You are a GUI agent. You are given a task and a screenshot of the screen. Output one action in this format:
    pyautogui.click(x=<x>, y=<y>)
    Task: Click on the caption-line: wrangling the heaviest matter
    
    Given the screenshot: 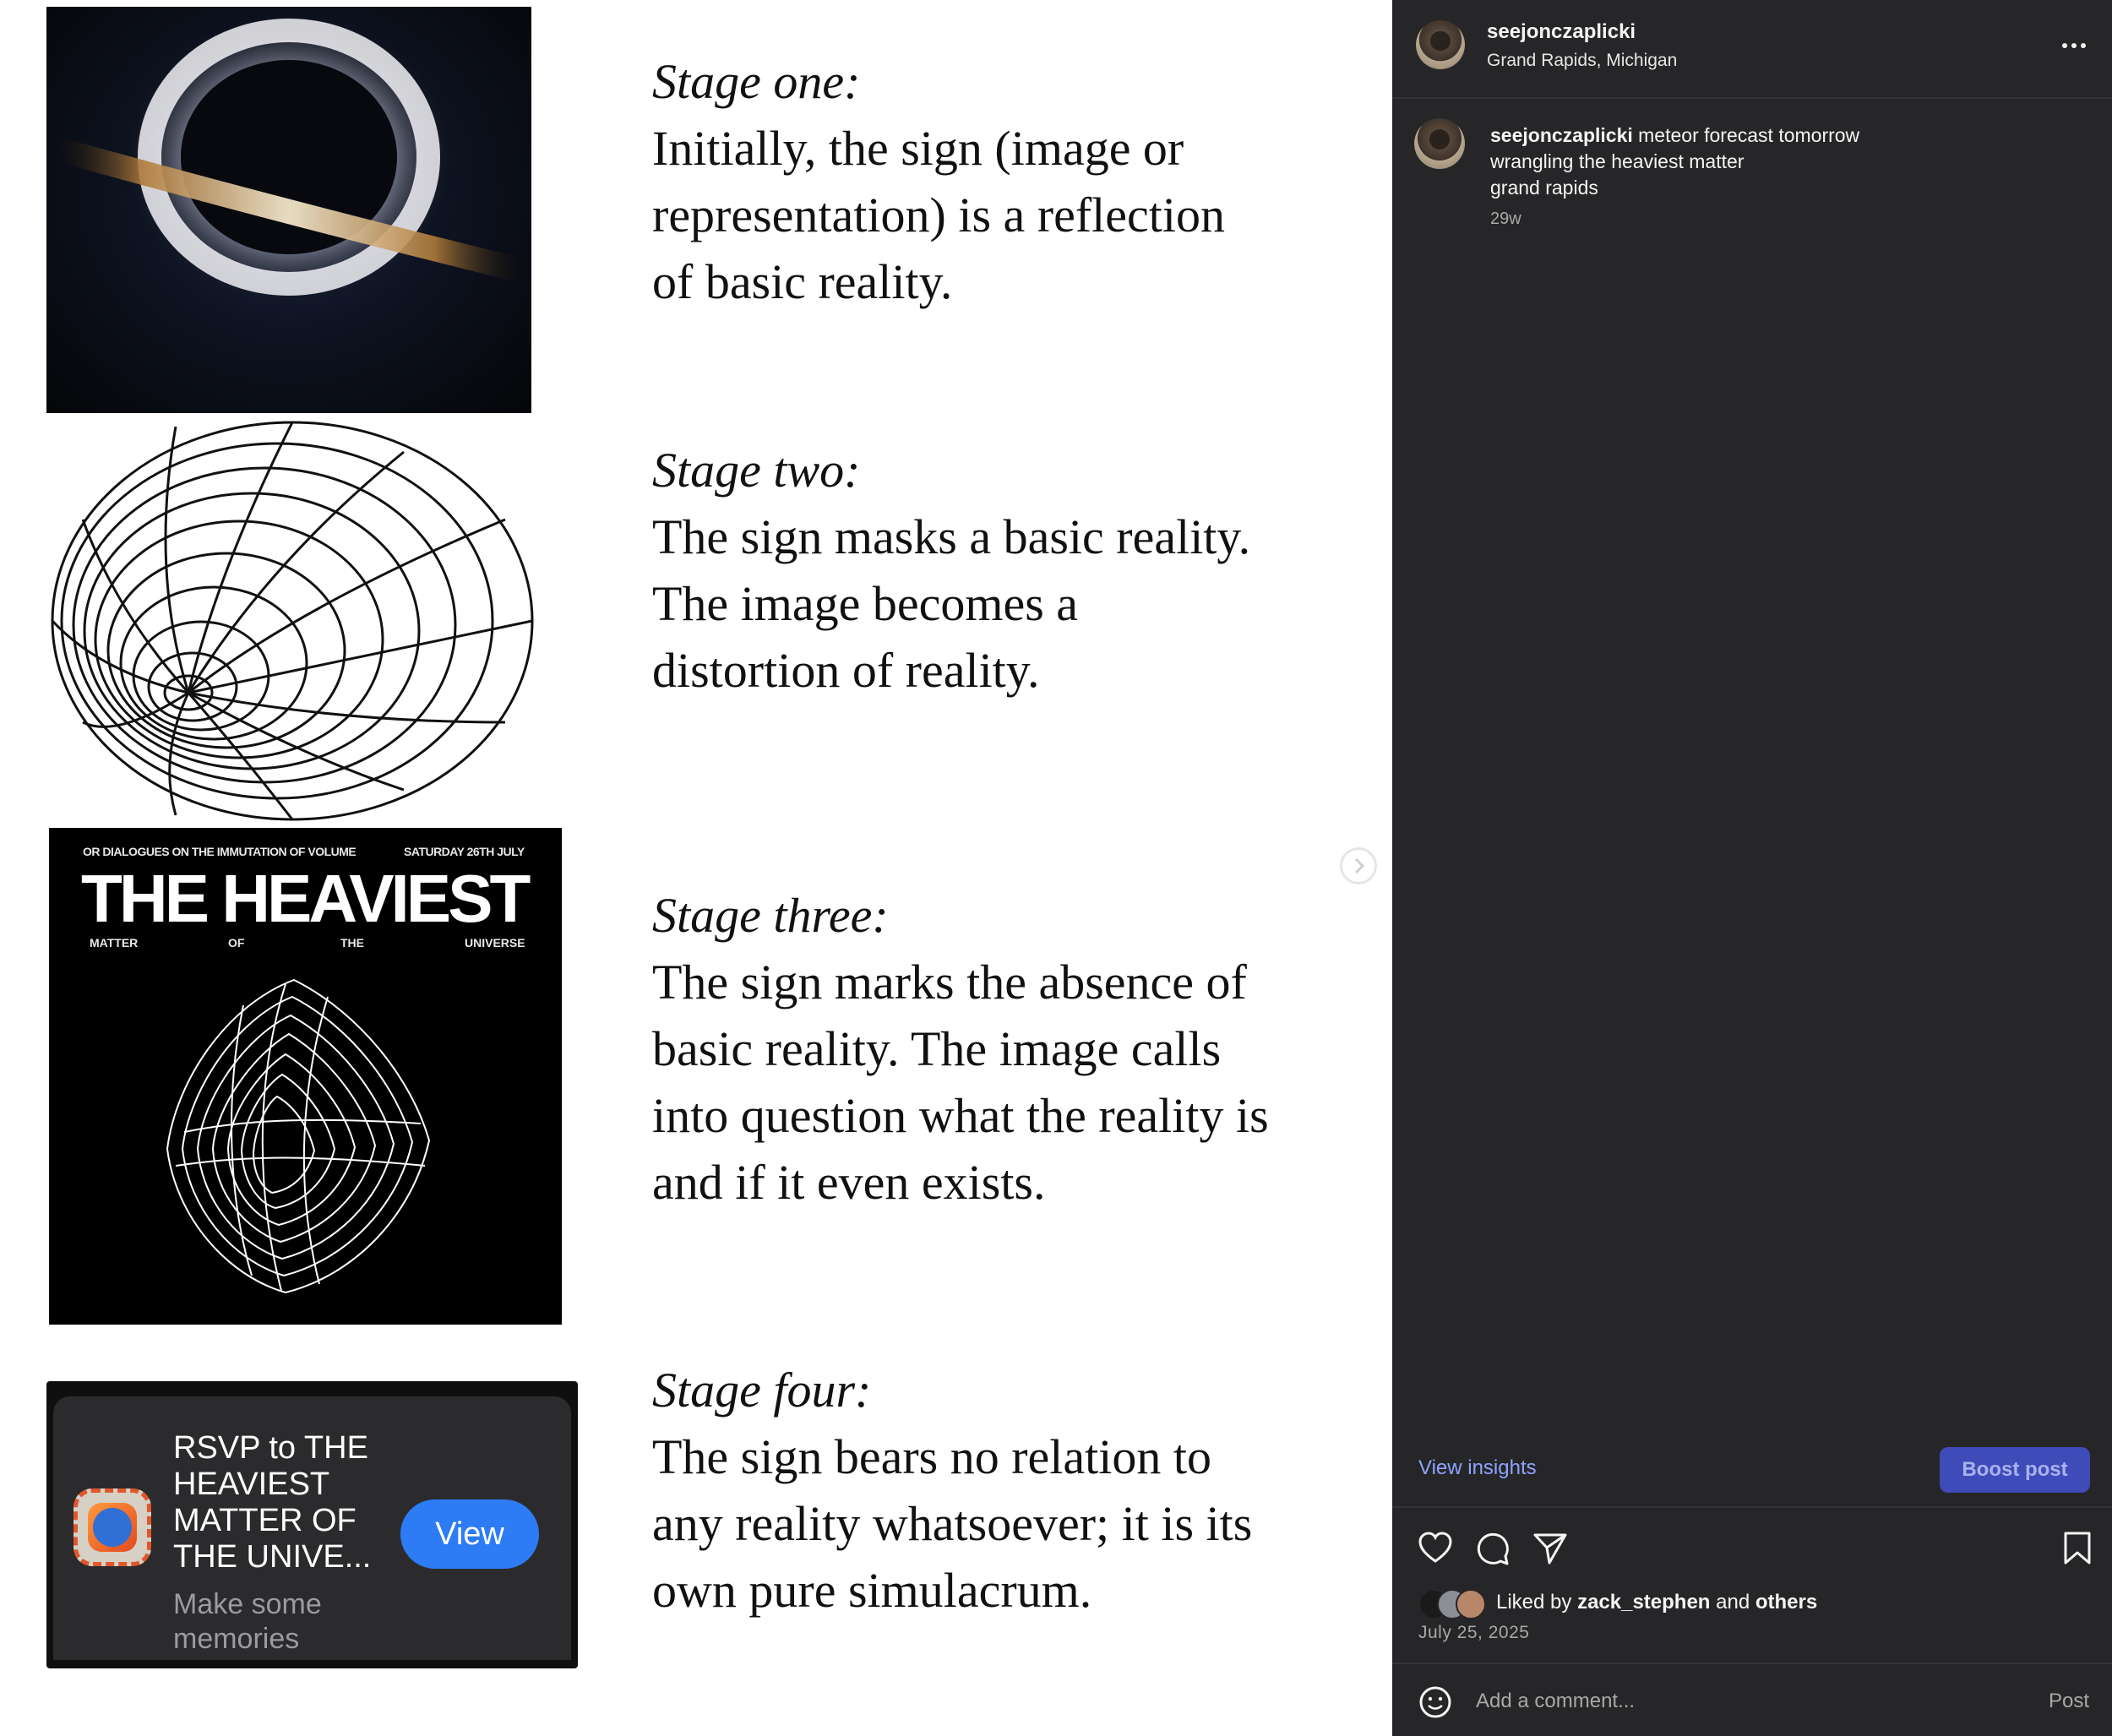 What is the action you would take?
    pyautogui.click(x=1617, y=161)
    